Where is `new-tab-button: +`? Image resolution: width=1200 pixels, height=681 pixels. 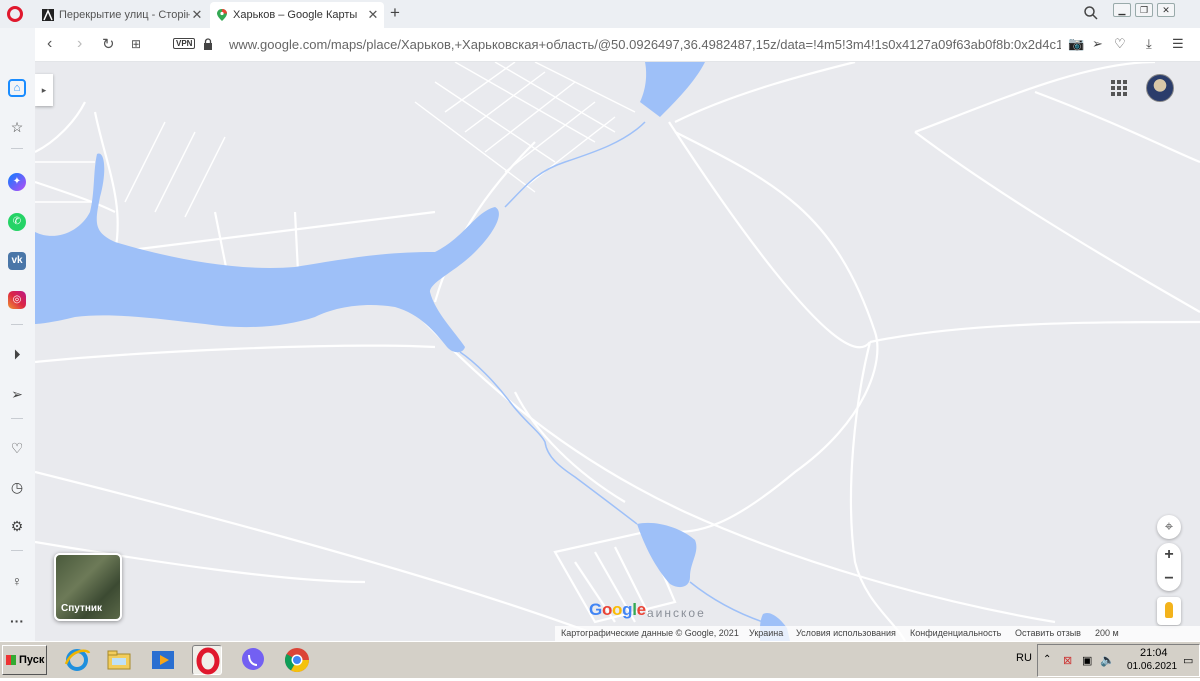 new-tab-button: + is located at coordinates (395, 13).